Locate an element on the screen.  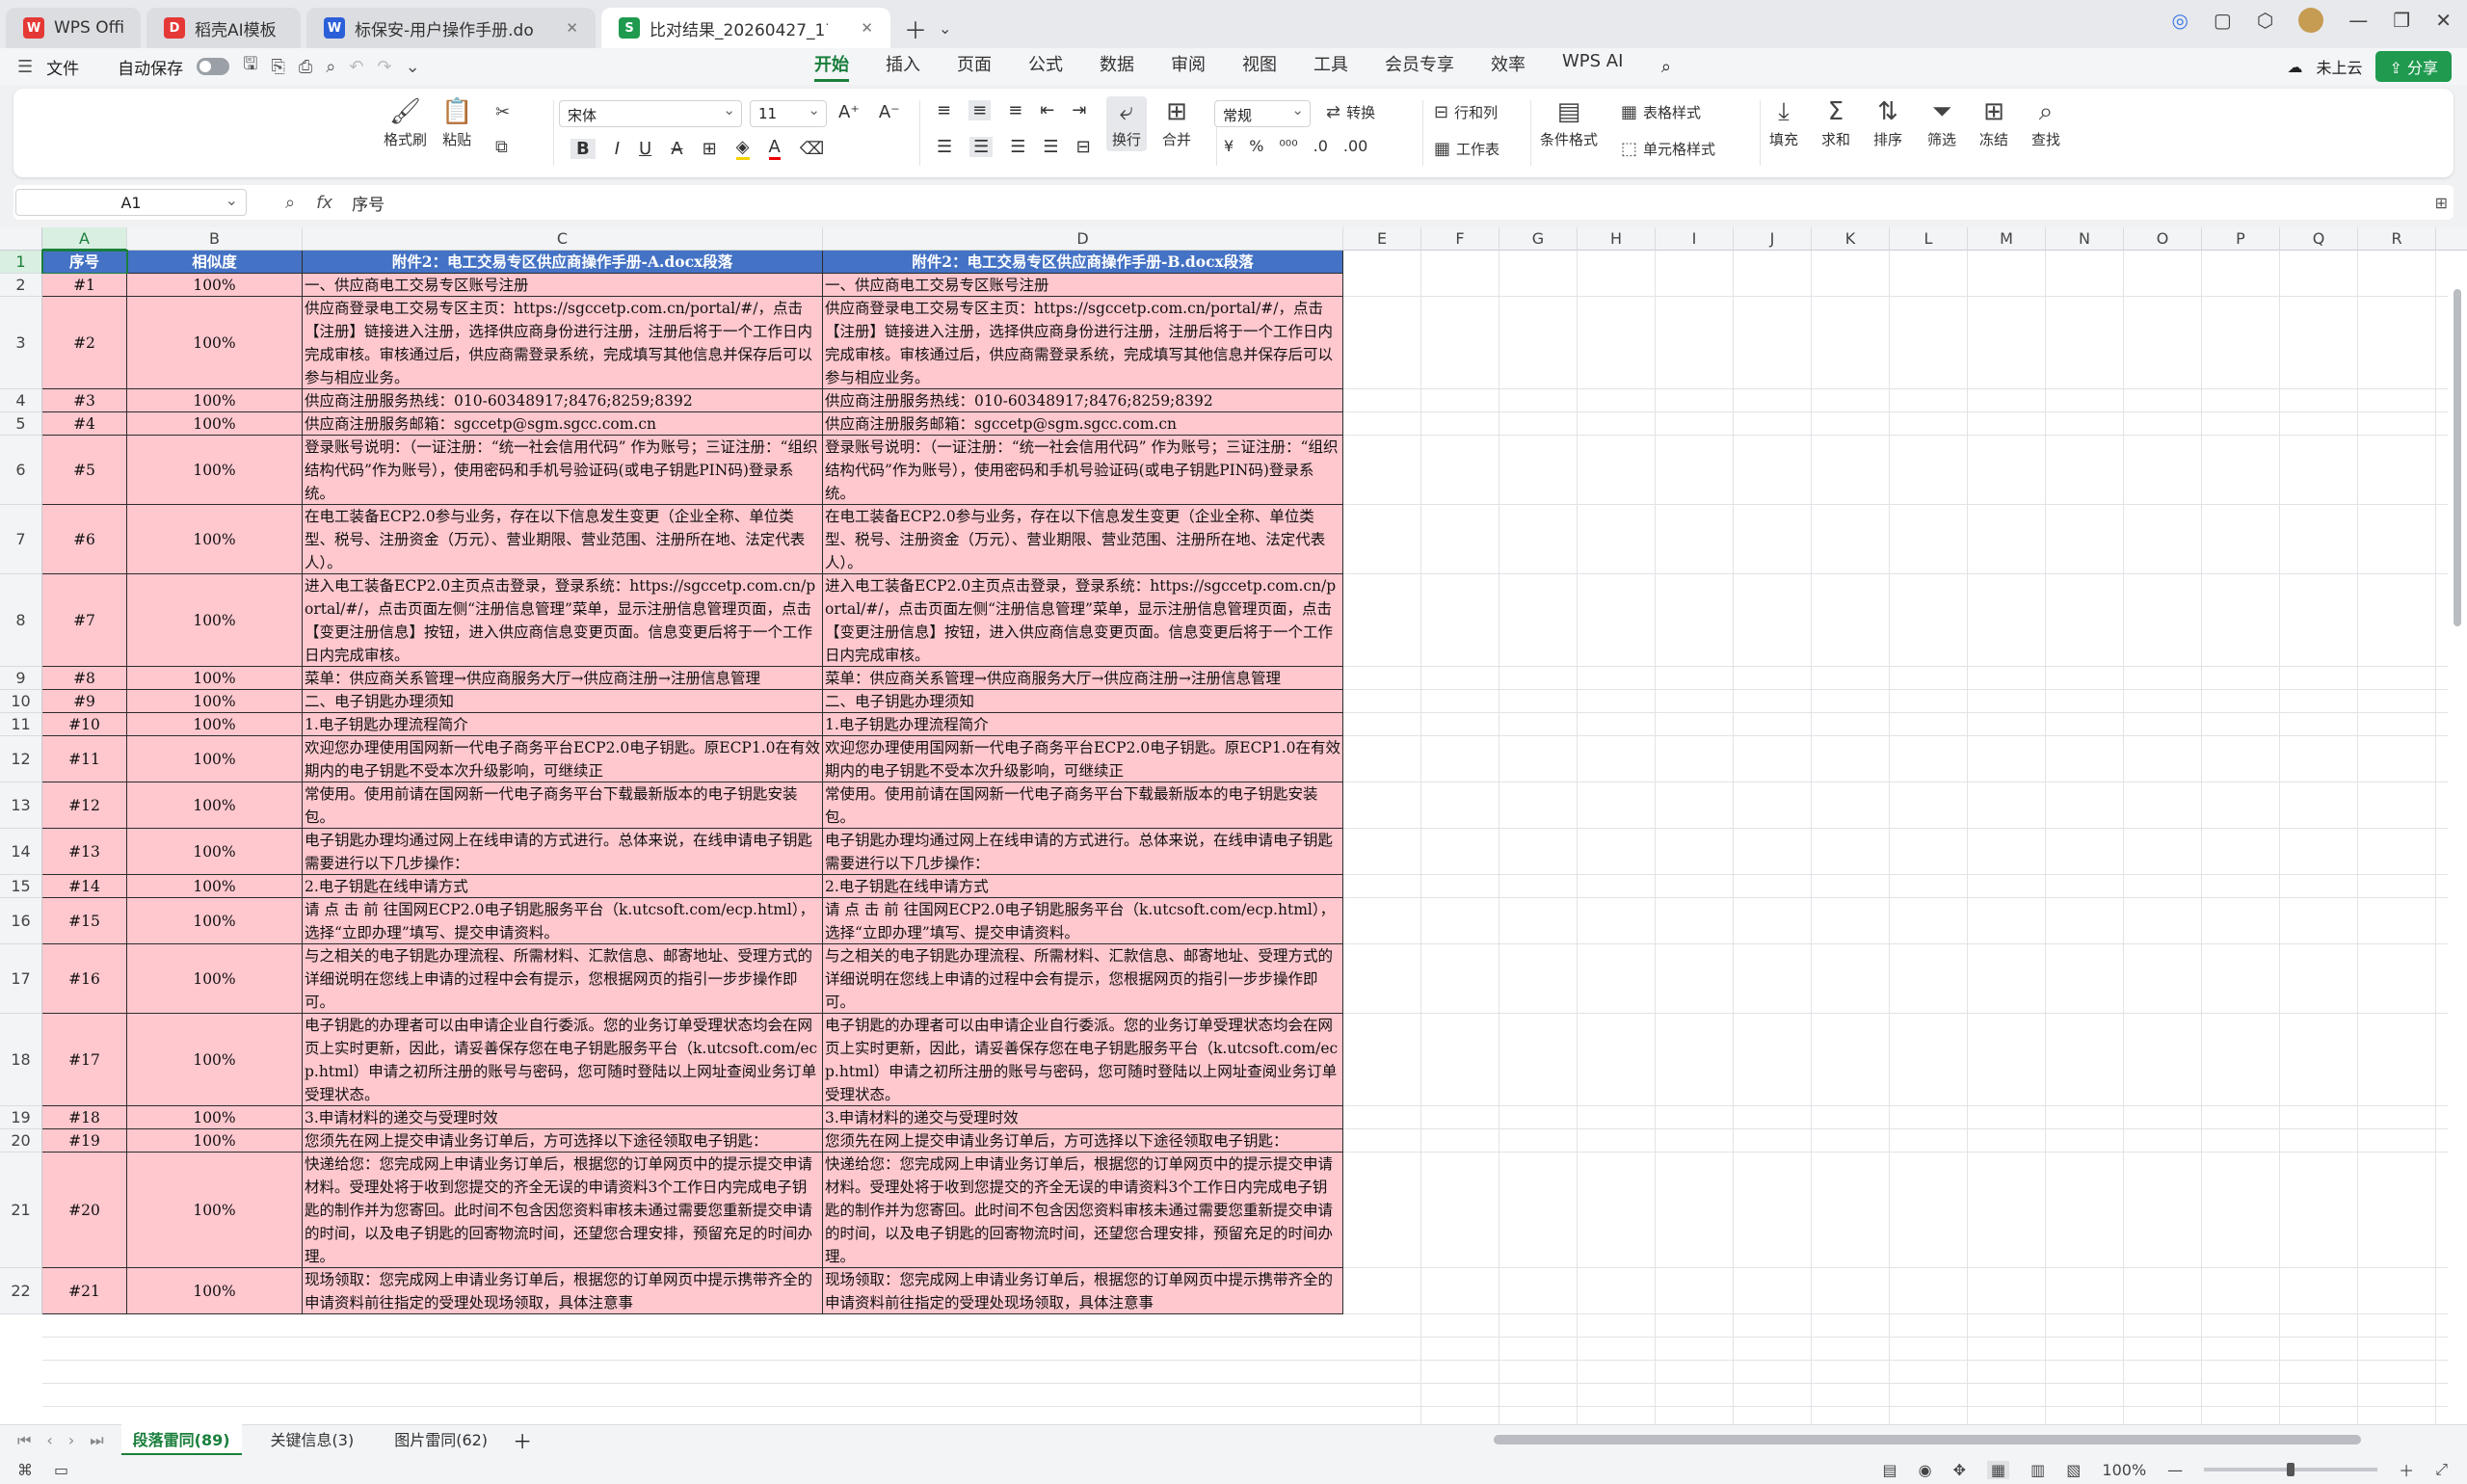
fullscreen-icon: ⤢ is located at coordinates (2441, 1469).